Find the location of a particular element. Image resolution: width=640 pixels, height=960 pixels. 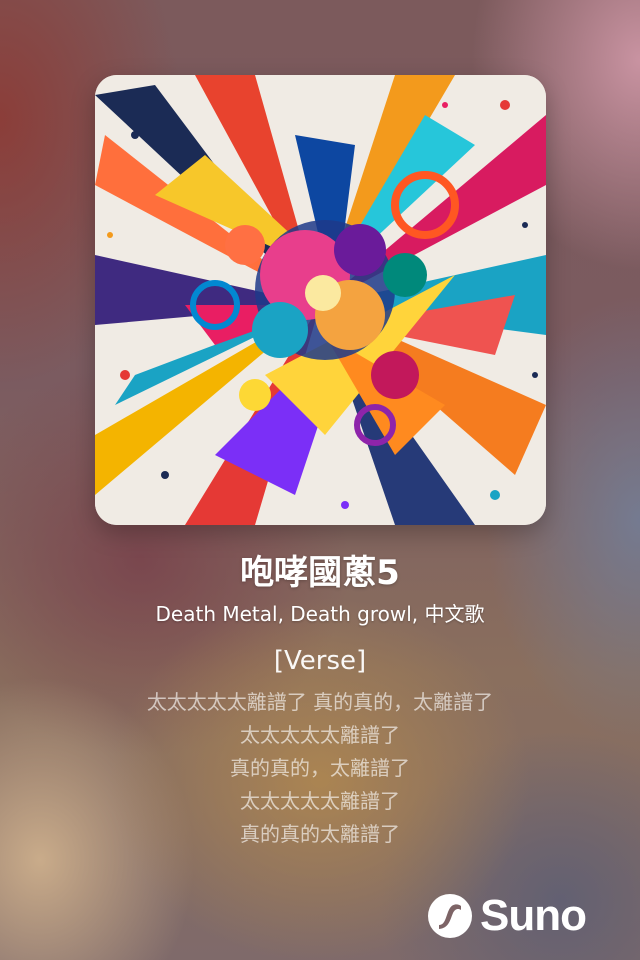

song-title: 咆哮國蔥5 is located at coordinates (320, 573).